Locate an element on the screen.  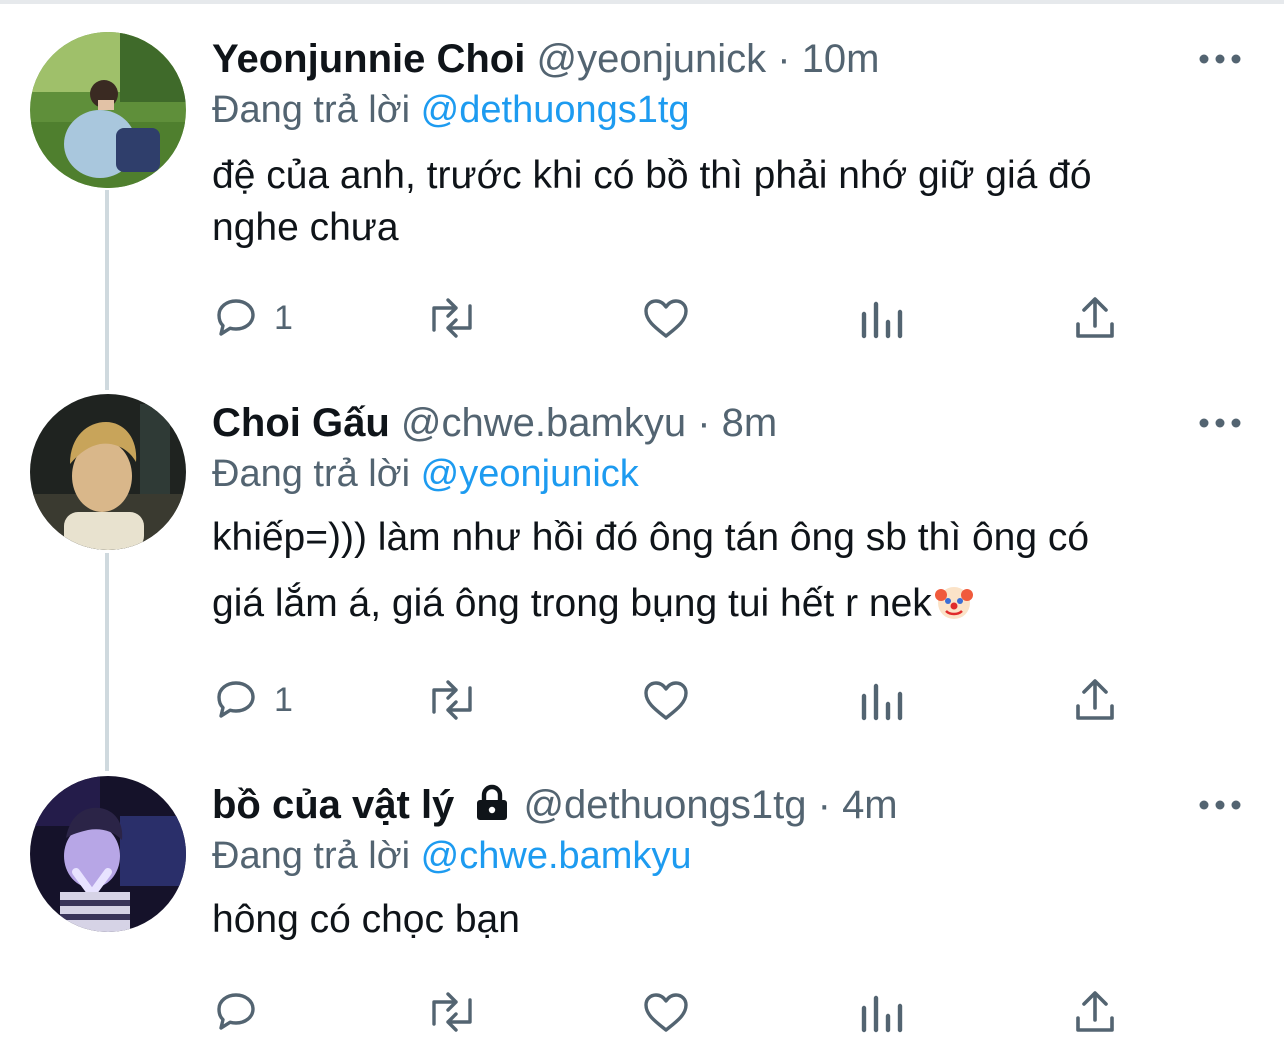
tweet-header: Choi Gấu @chwe.bamkyu · 8m is located at coordinates (494, 423).